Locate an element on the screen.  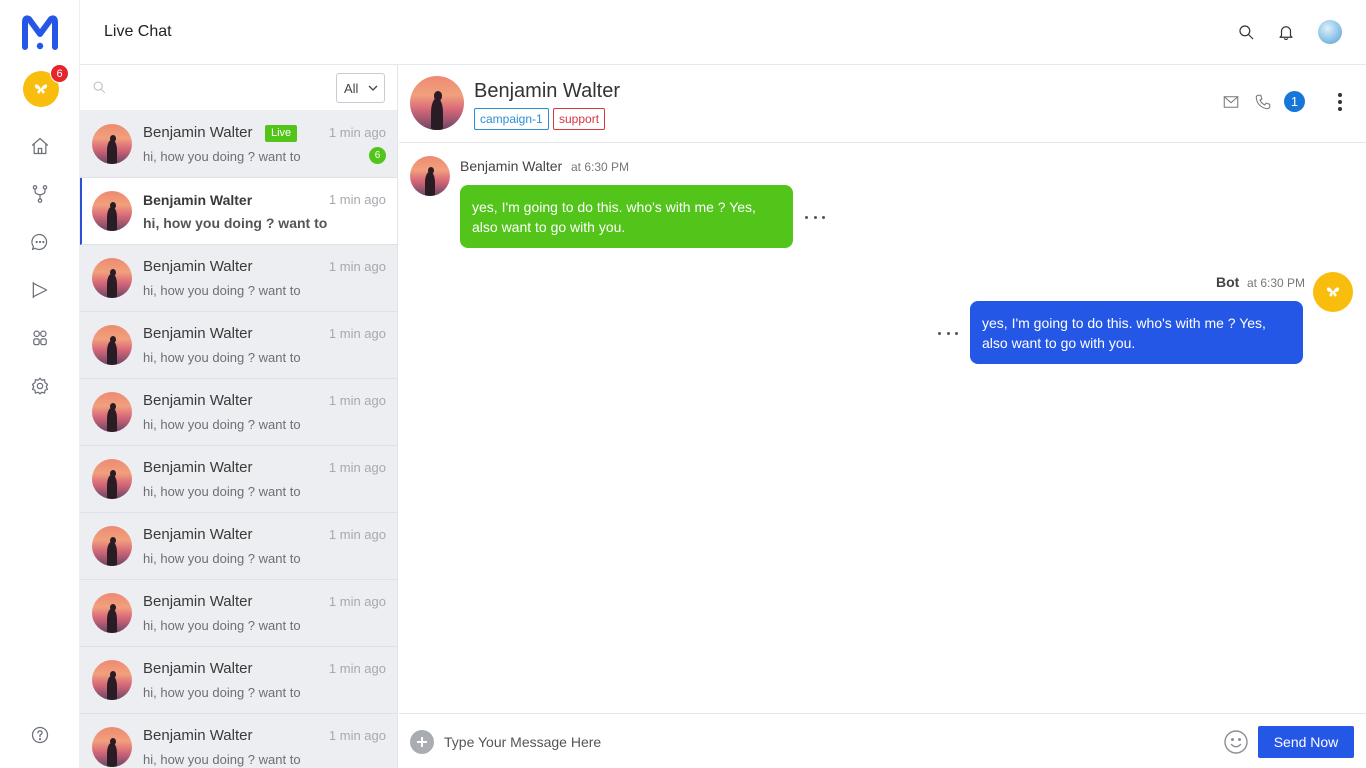
sidebar-item-flows is located at coordinates (40, 194).